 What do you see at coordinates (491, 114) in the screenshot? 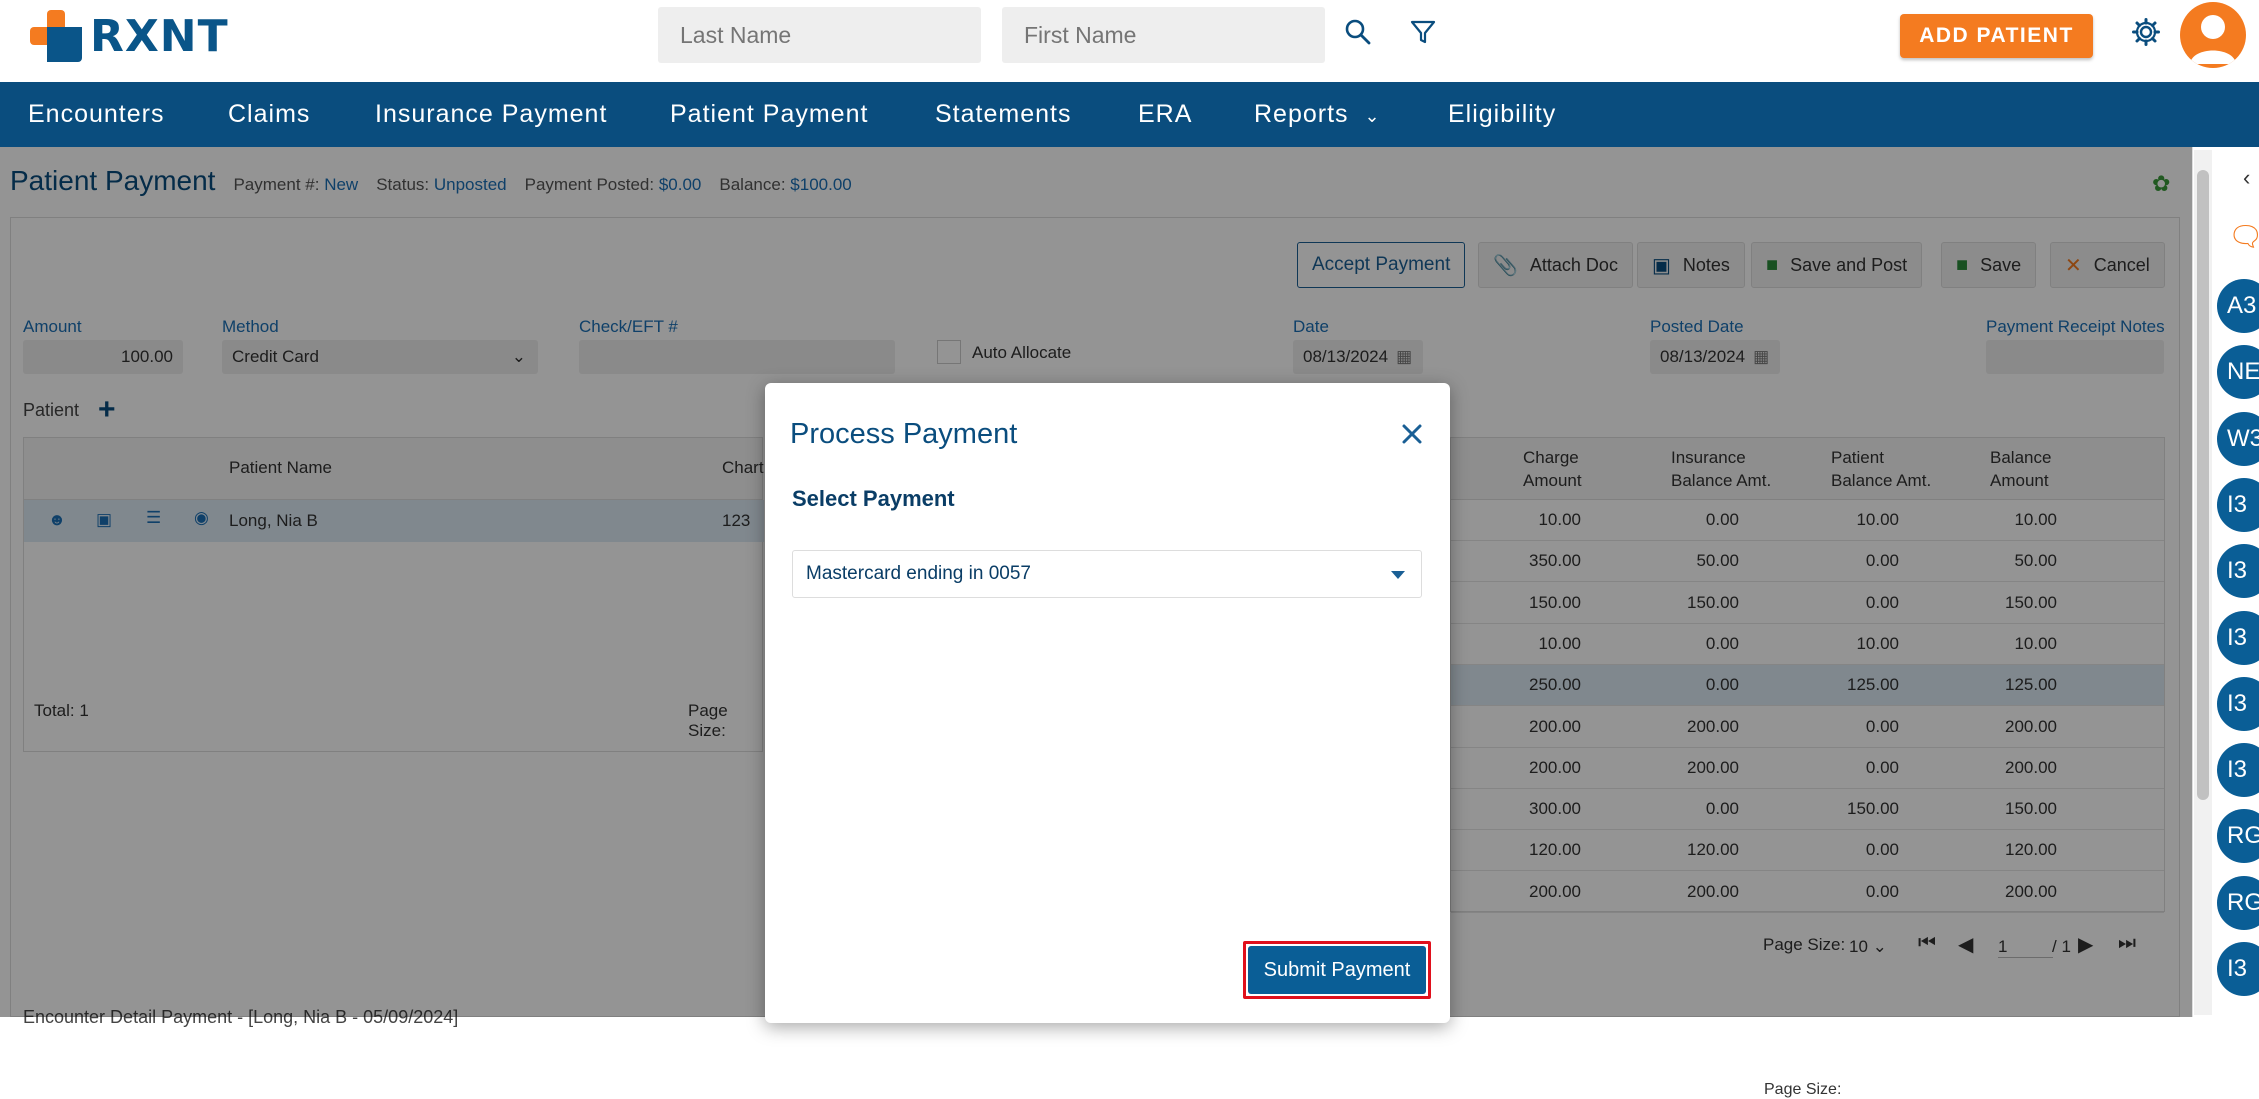
I see `nav-insurance-payment: Insurance Payment` at bounding box center [491, 114].